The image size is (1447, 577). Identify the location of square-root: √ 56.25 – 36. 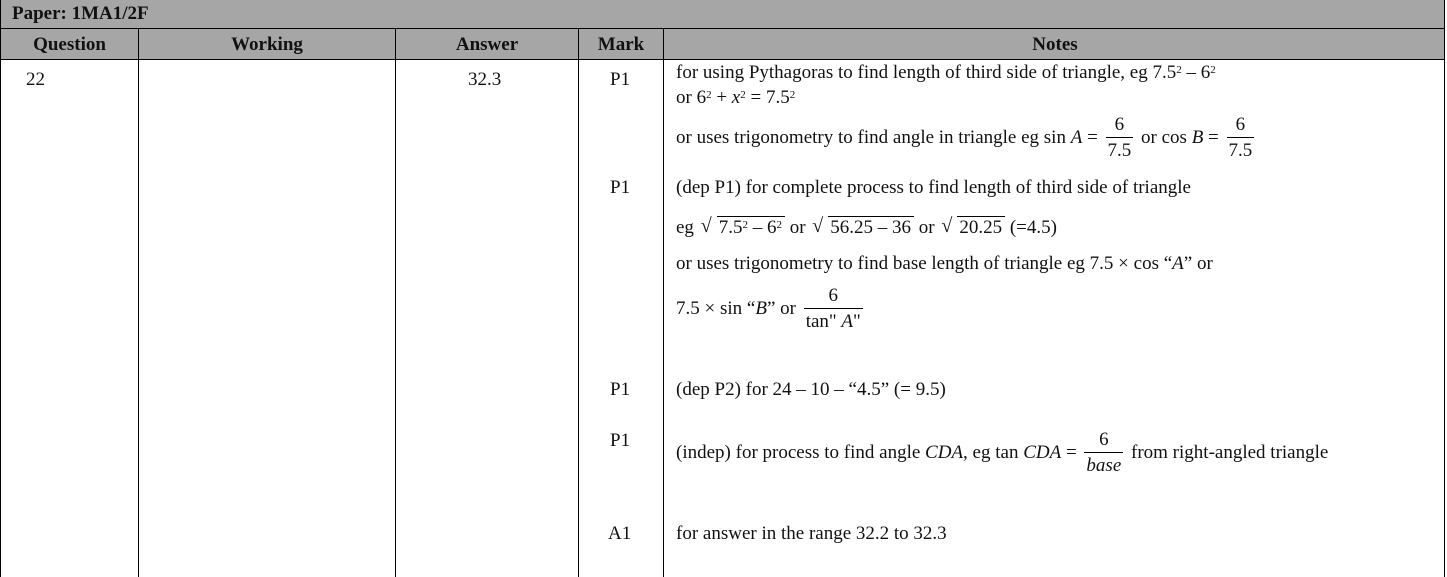
(863, 227).